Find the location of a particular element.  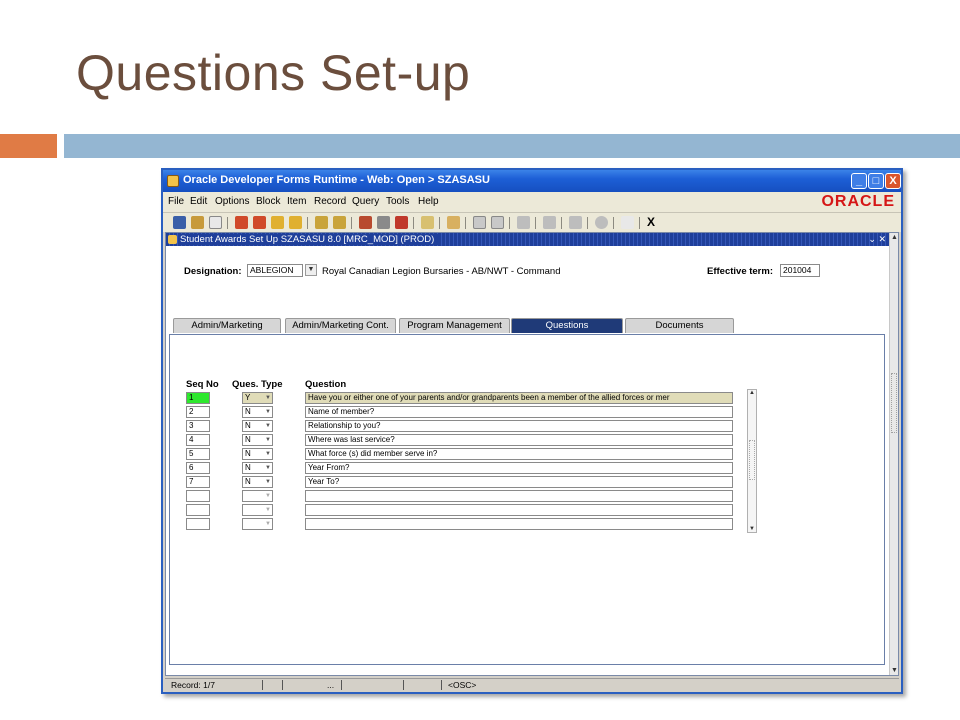

insert-record-icon is located at coordinates (365, 222).